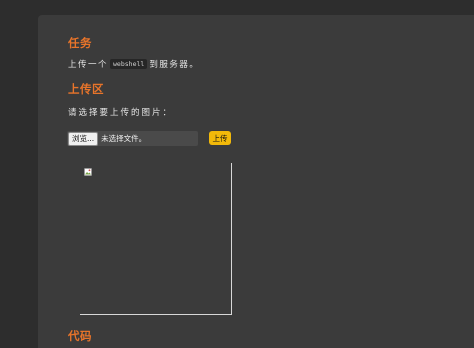  I want to click on task-text-before: 上传一个, so click(88, 65).